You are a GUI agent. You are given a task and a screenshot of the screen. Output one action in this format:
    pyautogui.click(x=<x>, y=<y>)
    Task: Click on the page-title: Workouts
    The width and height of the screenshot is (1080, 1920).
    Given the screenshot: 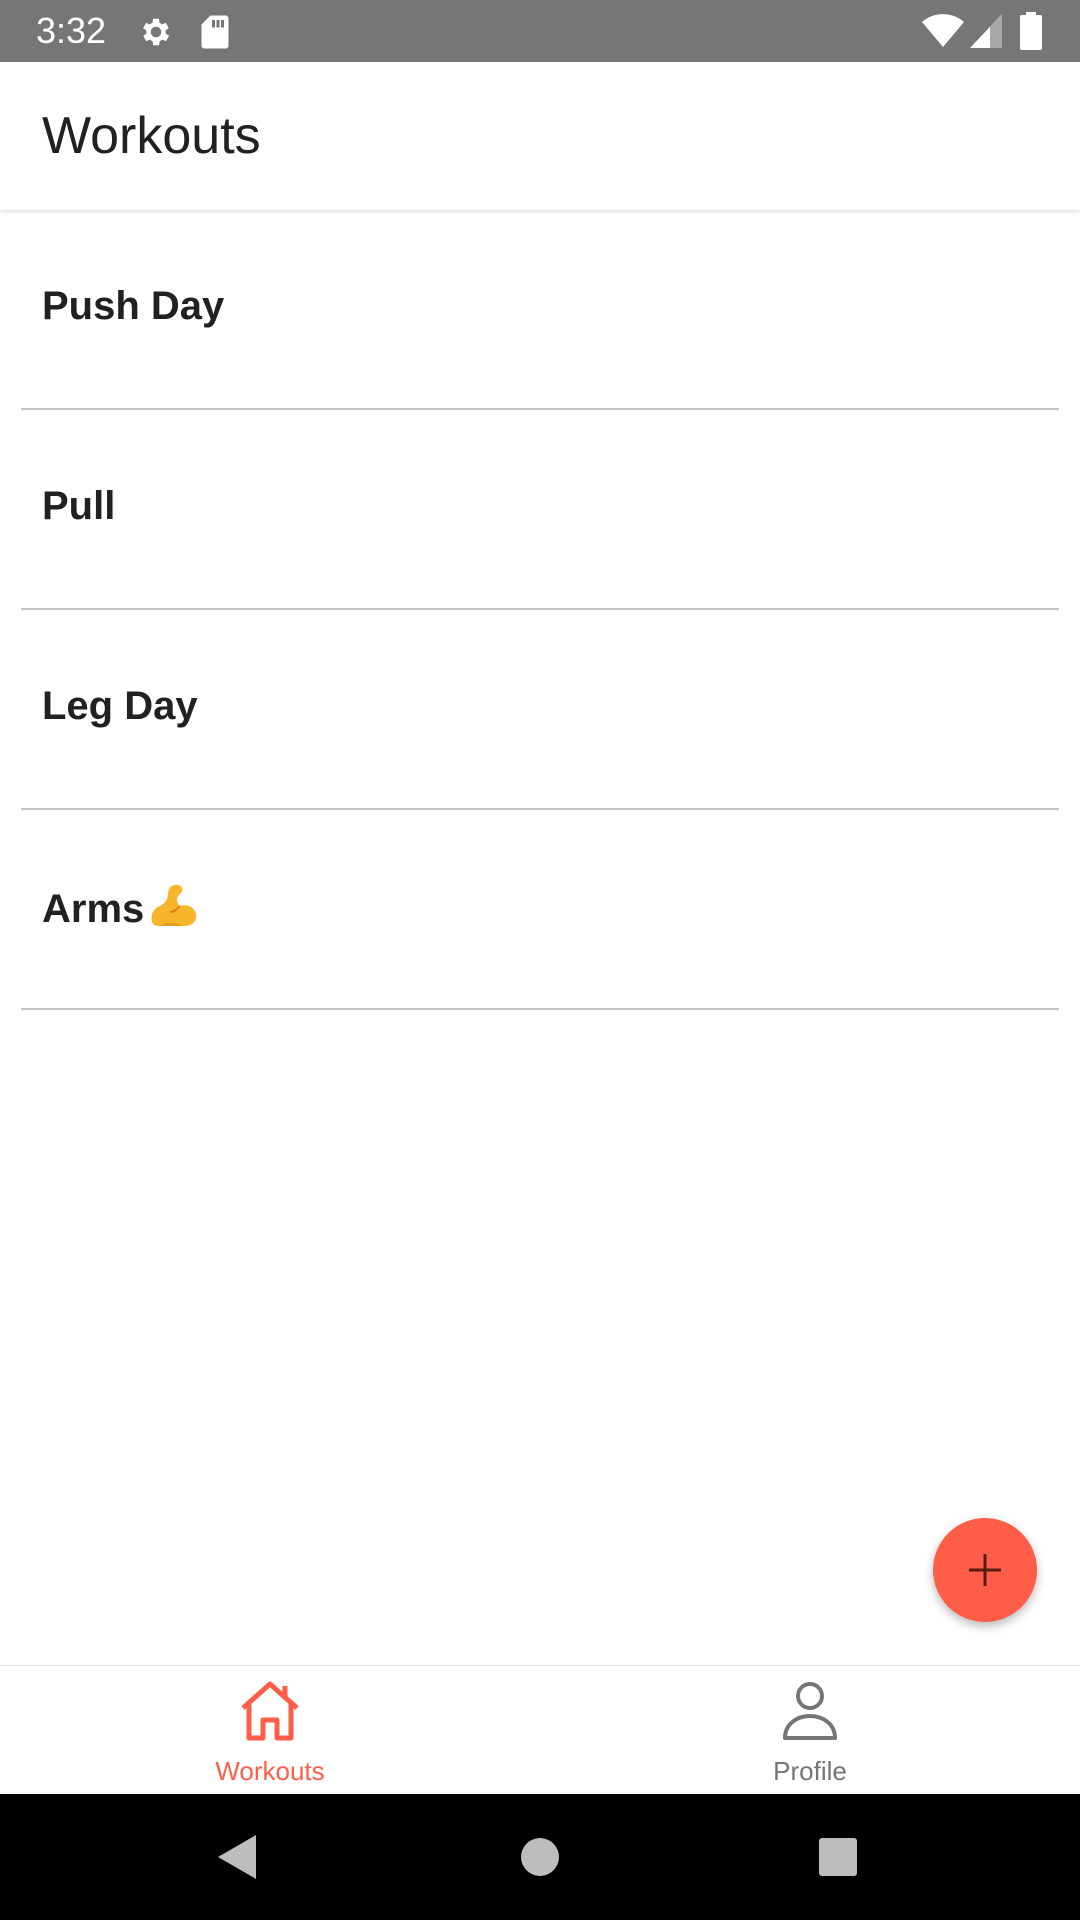 What is the action you would take?
    pyautogui.click(x=151, y=136)
    